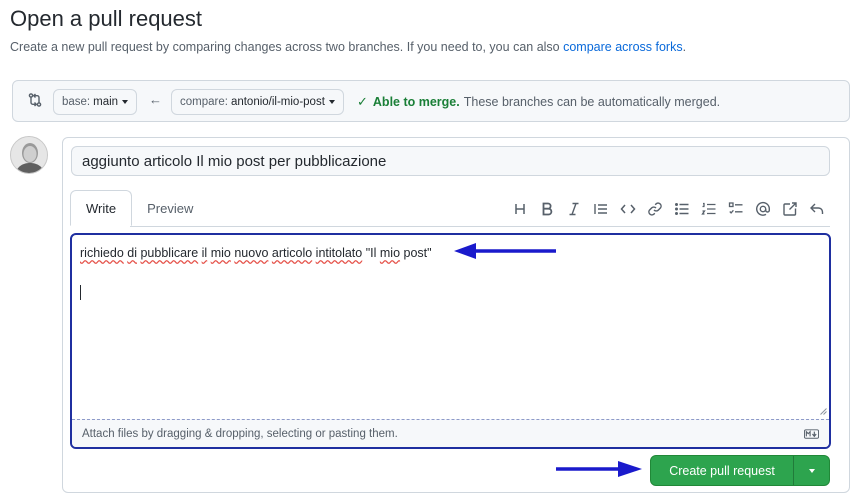 The height and width of the screenshot is (502, 850). Describe the element at coordinates (622, 47) in the screenshot. I see `compare-across-forks-link: compare across forks` at that location.